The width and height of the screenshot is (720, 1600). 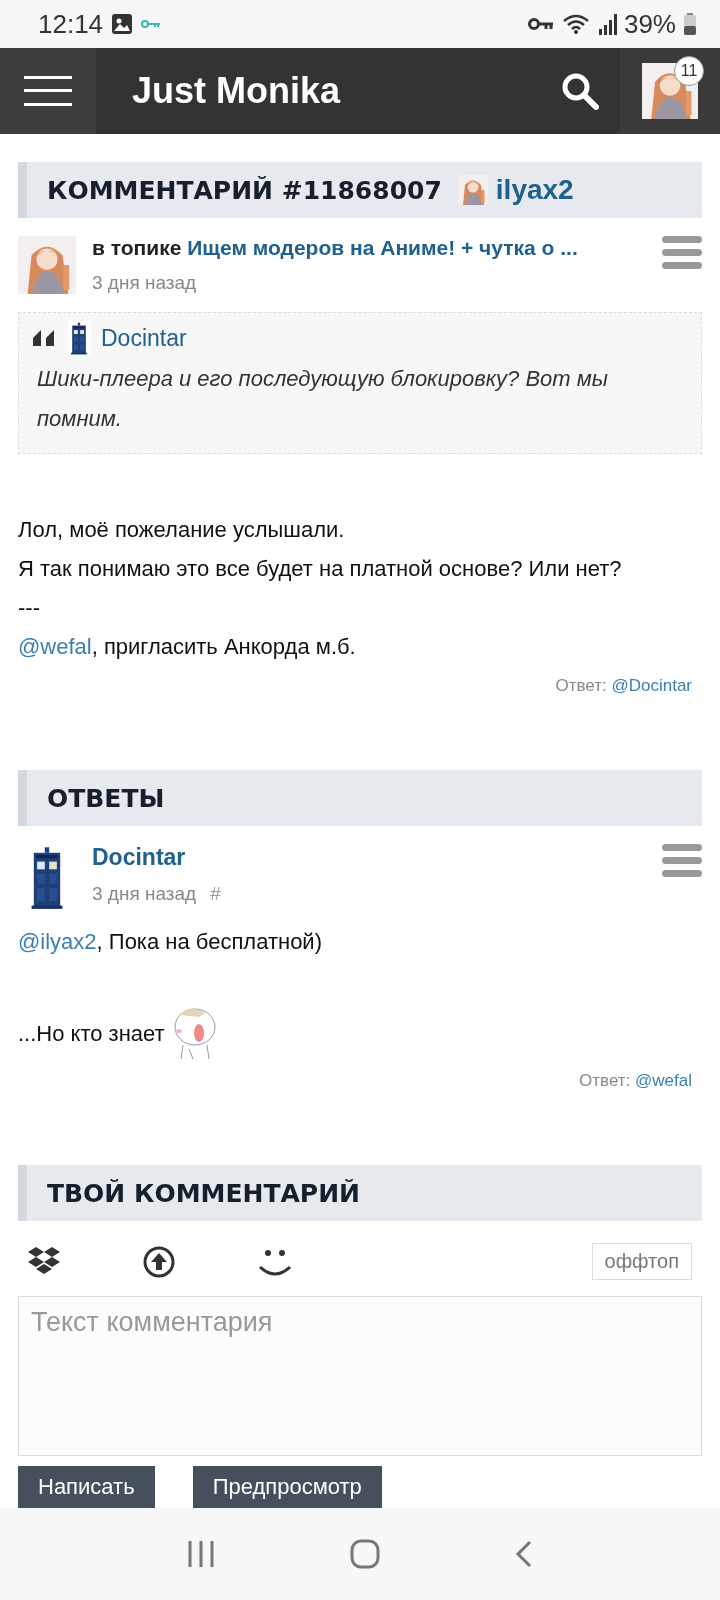 I want to click on comment-text: Я так понимаю это все будет на платной основе? Или нет?, so click(x=320, y=569).